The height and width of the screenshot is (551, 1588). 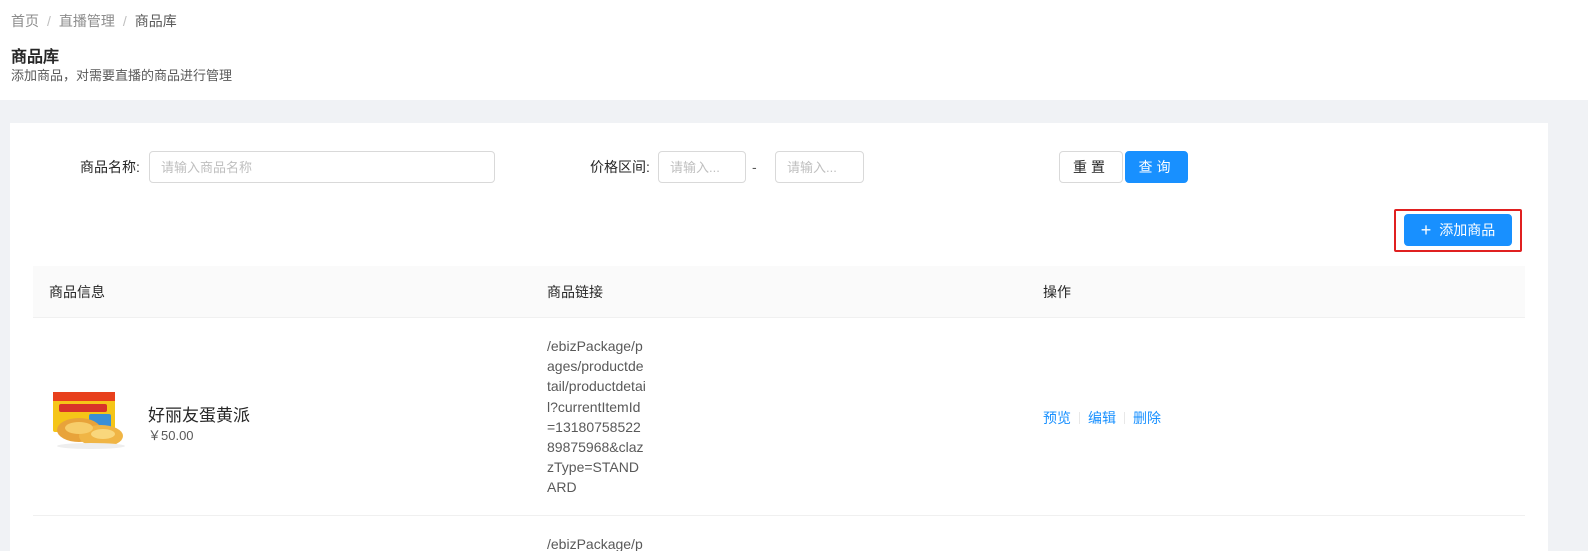 I want to click on price-min-input, so click(x=702, y=167).